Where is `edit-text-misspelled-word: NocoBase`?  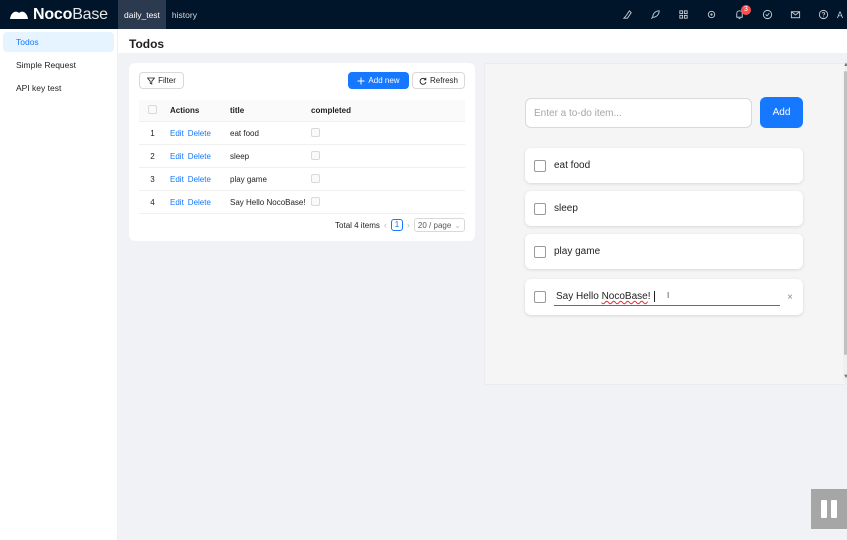 edit-text-misspelled-word: NocoBase is located at coordinates (624, 296).